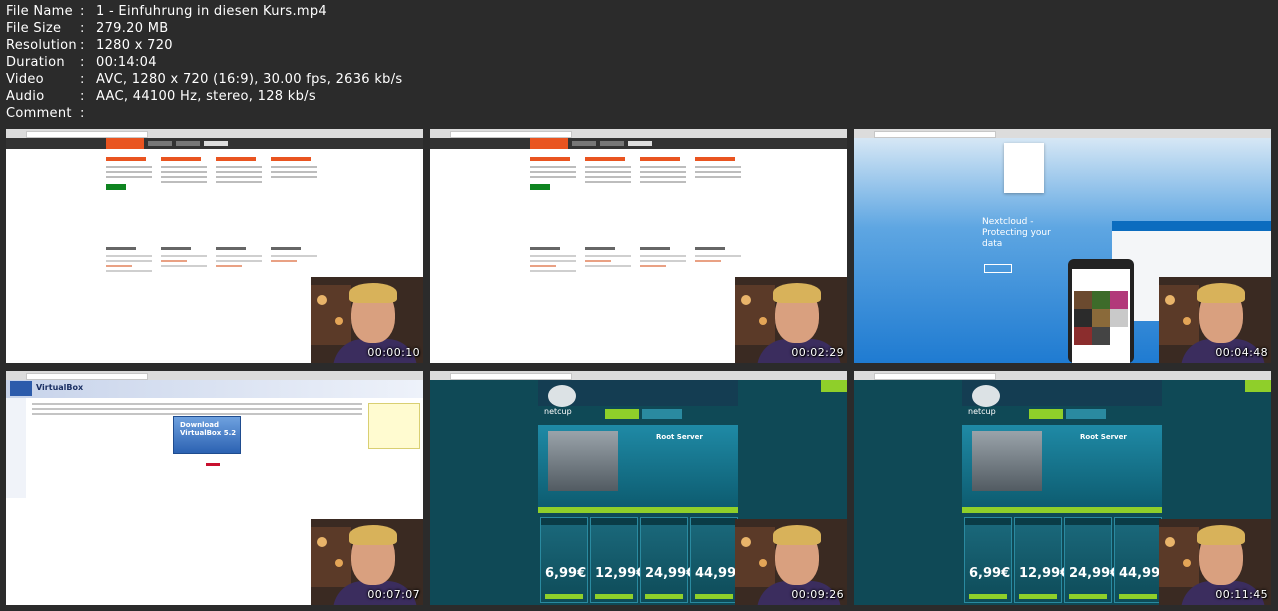  Describe the element at coordinates (60, 387) in the screenshot. I see `virtualbox-title: VirtualBox` at that location.